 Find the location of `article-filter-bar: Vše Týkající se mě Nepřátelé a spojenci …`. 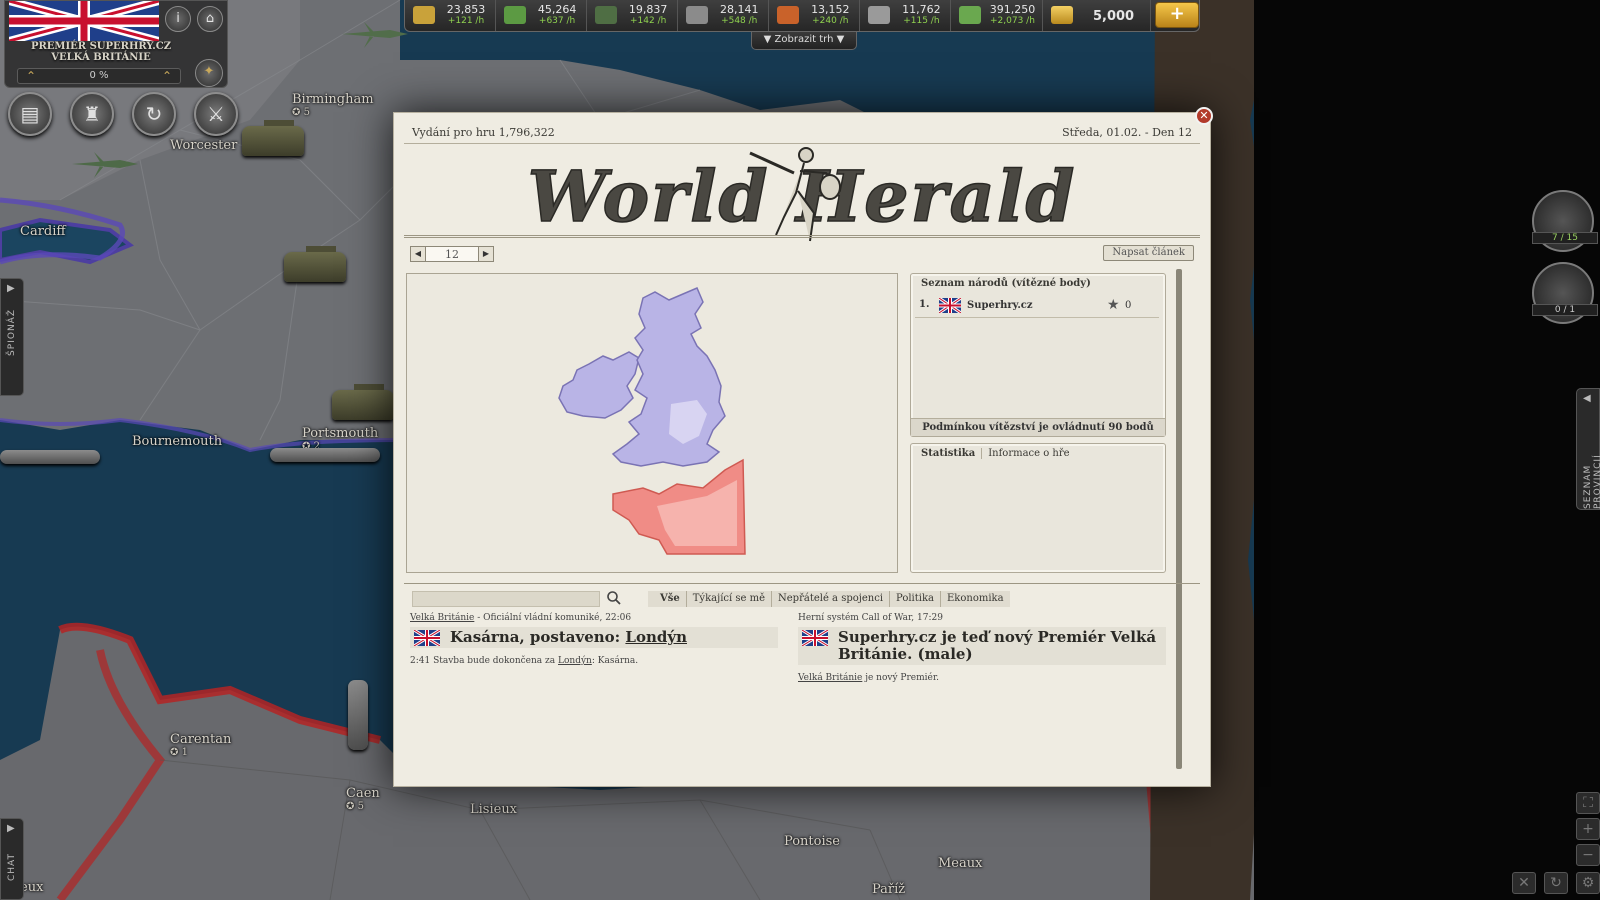

article-filter-bar: Vše Týkající se mě Nepřátelé a spojenci … is located at coordinates (829, 599).